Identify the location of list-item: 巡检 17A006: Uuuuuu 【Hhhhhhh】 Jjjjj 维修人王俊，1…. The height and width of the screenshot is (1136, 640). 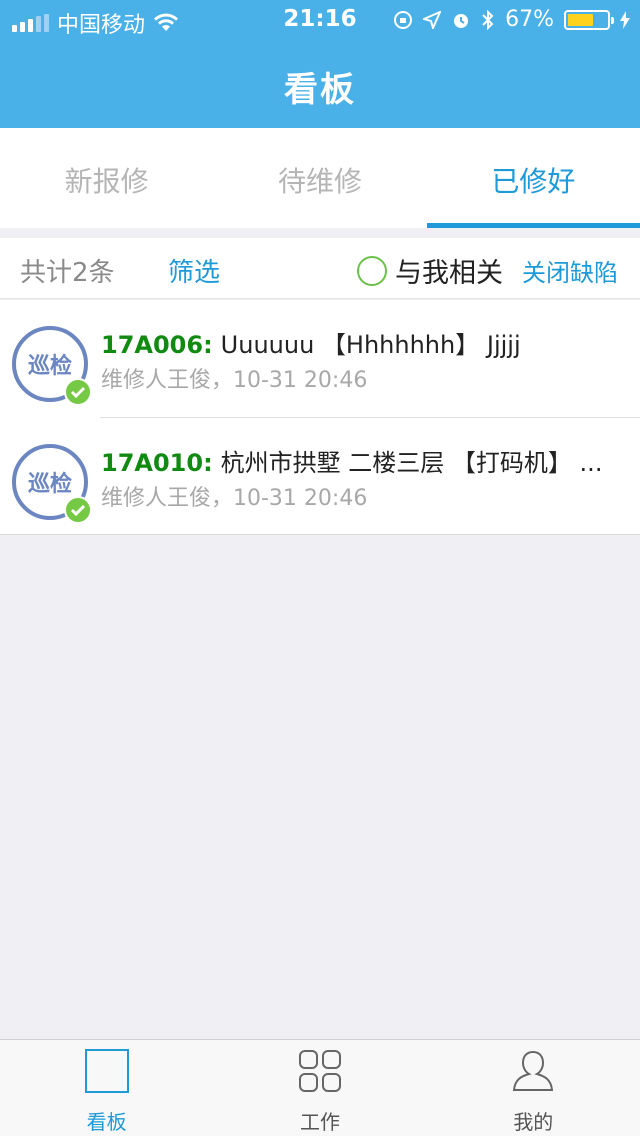
(320, 358).